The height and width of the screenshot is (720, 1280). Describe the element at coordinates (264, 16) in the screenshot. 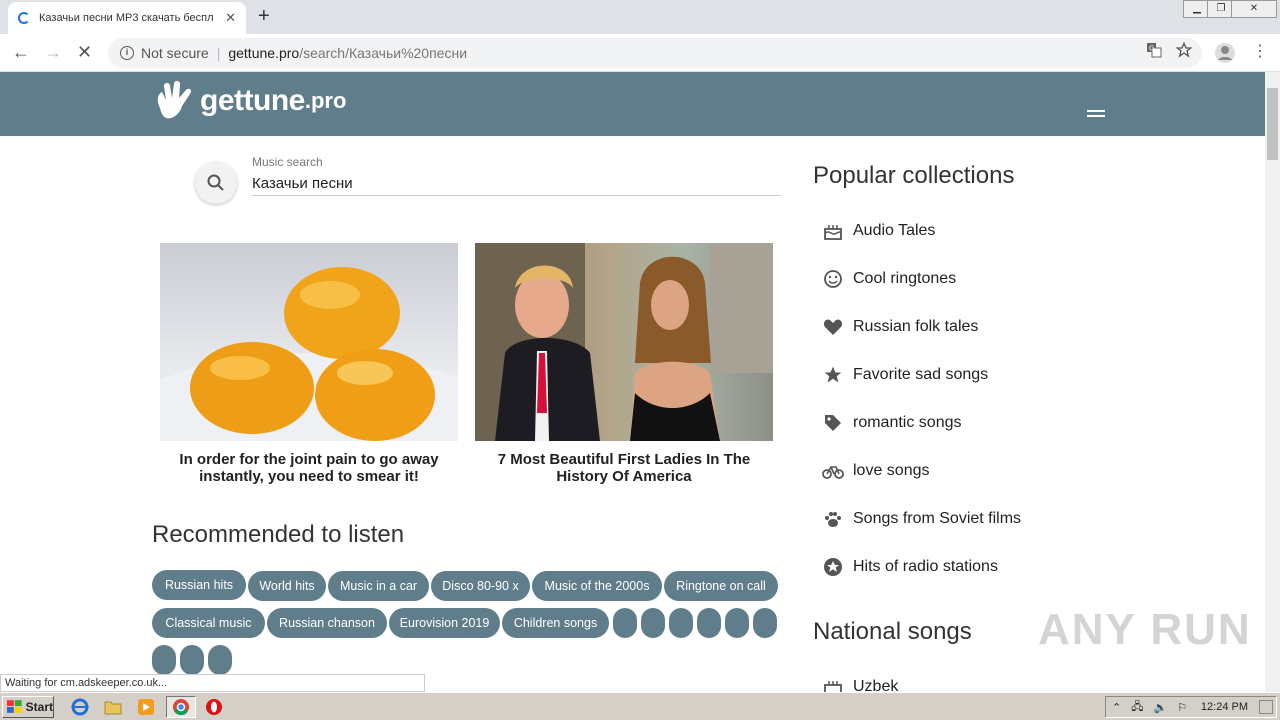

I see `new-tab-button: +` at that location.